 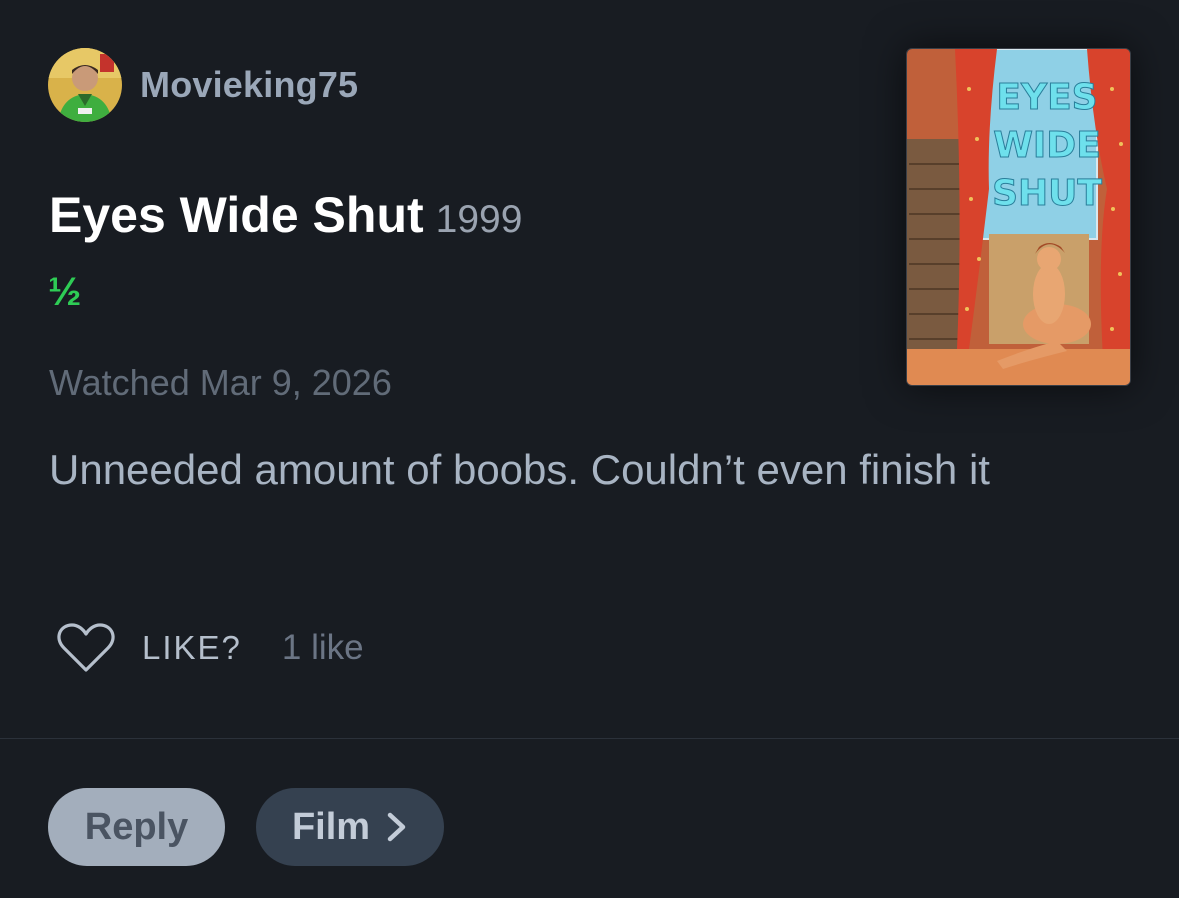 What do you see at coordinates (85, 85) in the screenshot?
I see `avatar` at bounding box center [85, 85].